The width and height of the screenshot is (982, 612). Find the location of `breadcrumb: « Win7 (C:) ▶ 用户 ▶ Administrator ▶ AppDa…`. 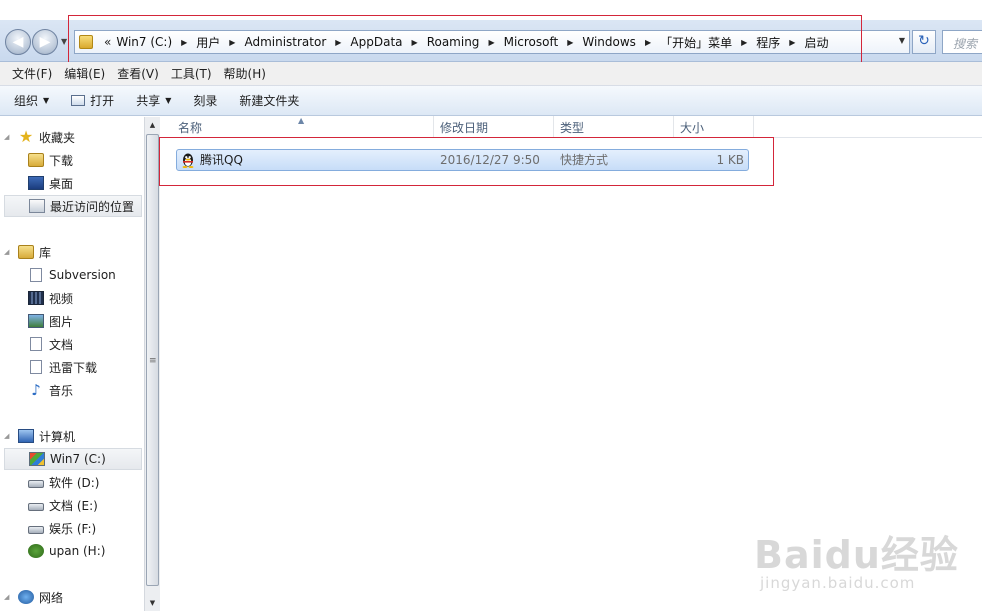

breadcrumb: « Win7 (C:) ▶ 用户 ▶ Administrator ▶ AppDa… is located at coordinates (492, 42).